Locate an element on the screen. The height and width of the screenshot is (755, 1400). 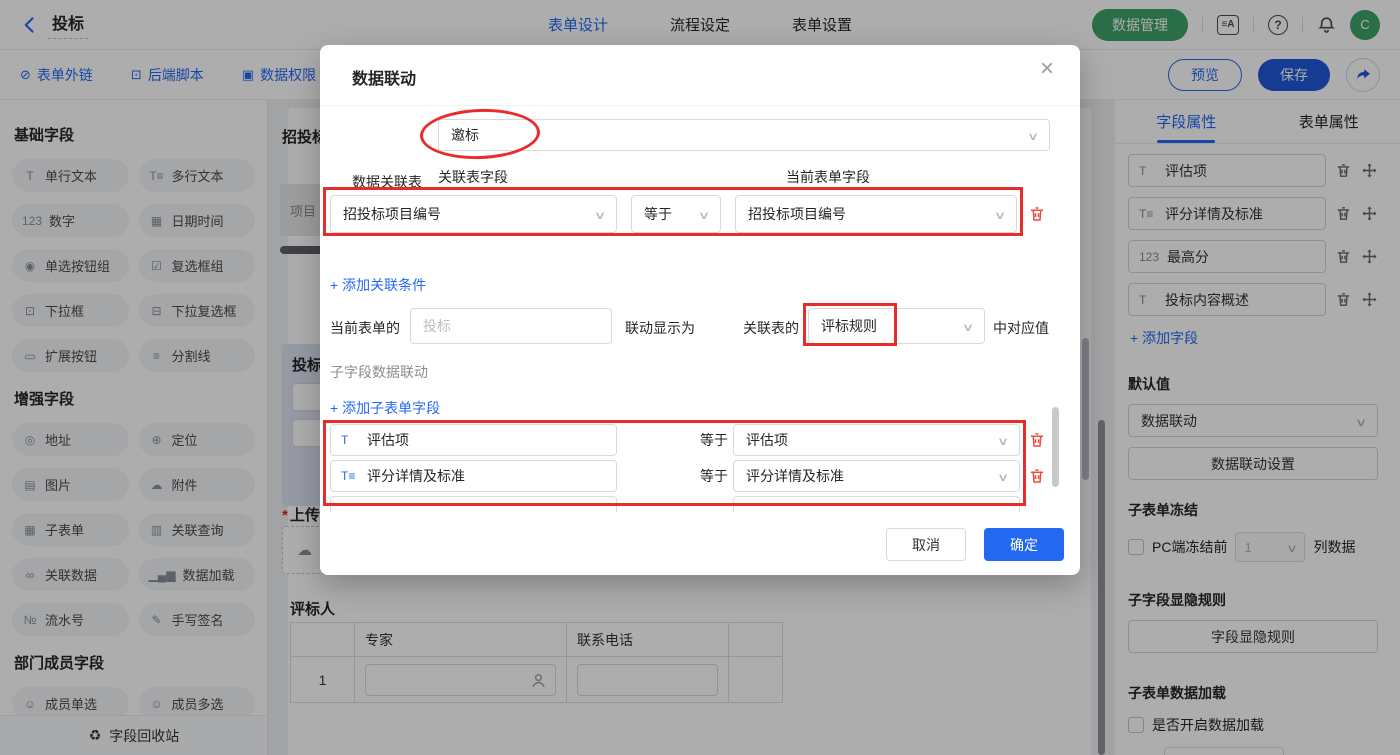
condition-left-select: 招投标项目编号 is located at coordinates (473, 214).